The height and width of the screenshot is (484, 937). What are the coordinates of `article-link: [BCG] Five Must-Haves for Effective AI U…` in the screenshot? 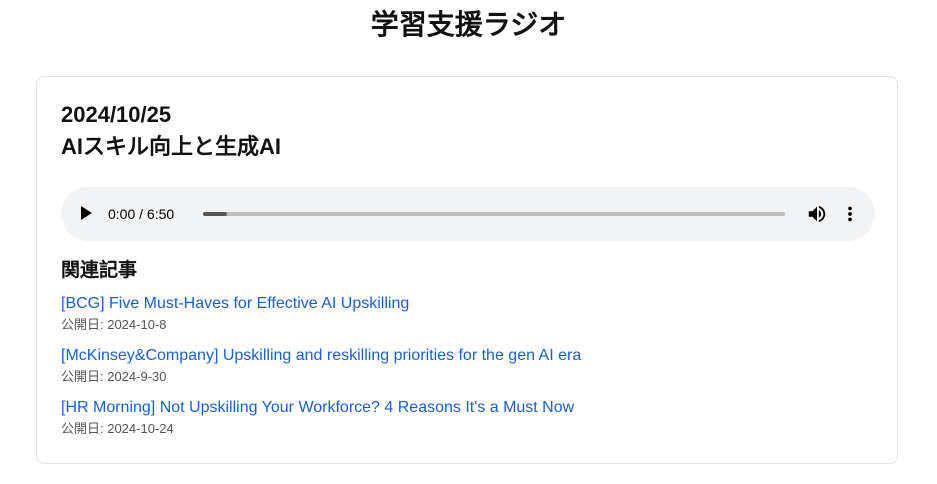 It's located at (321, 304).